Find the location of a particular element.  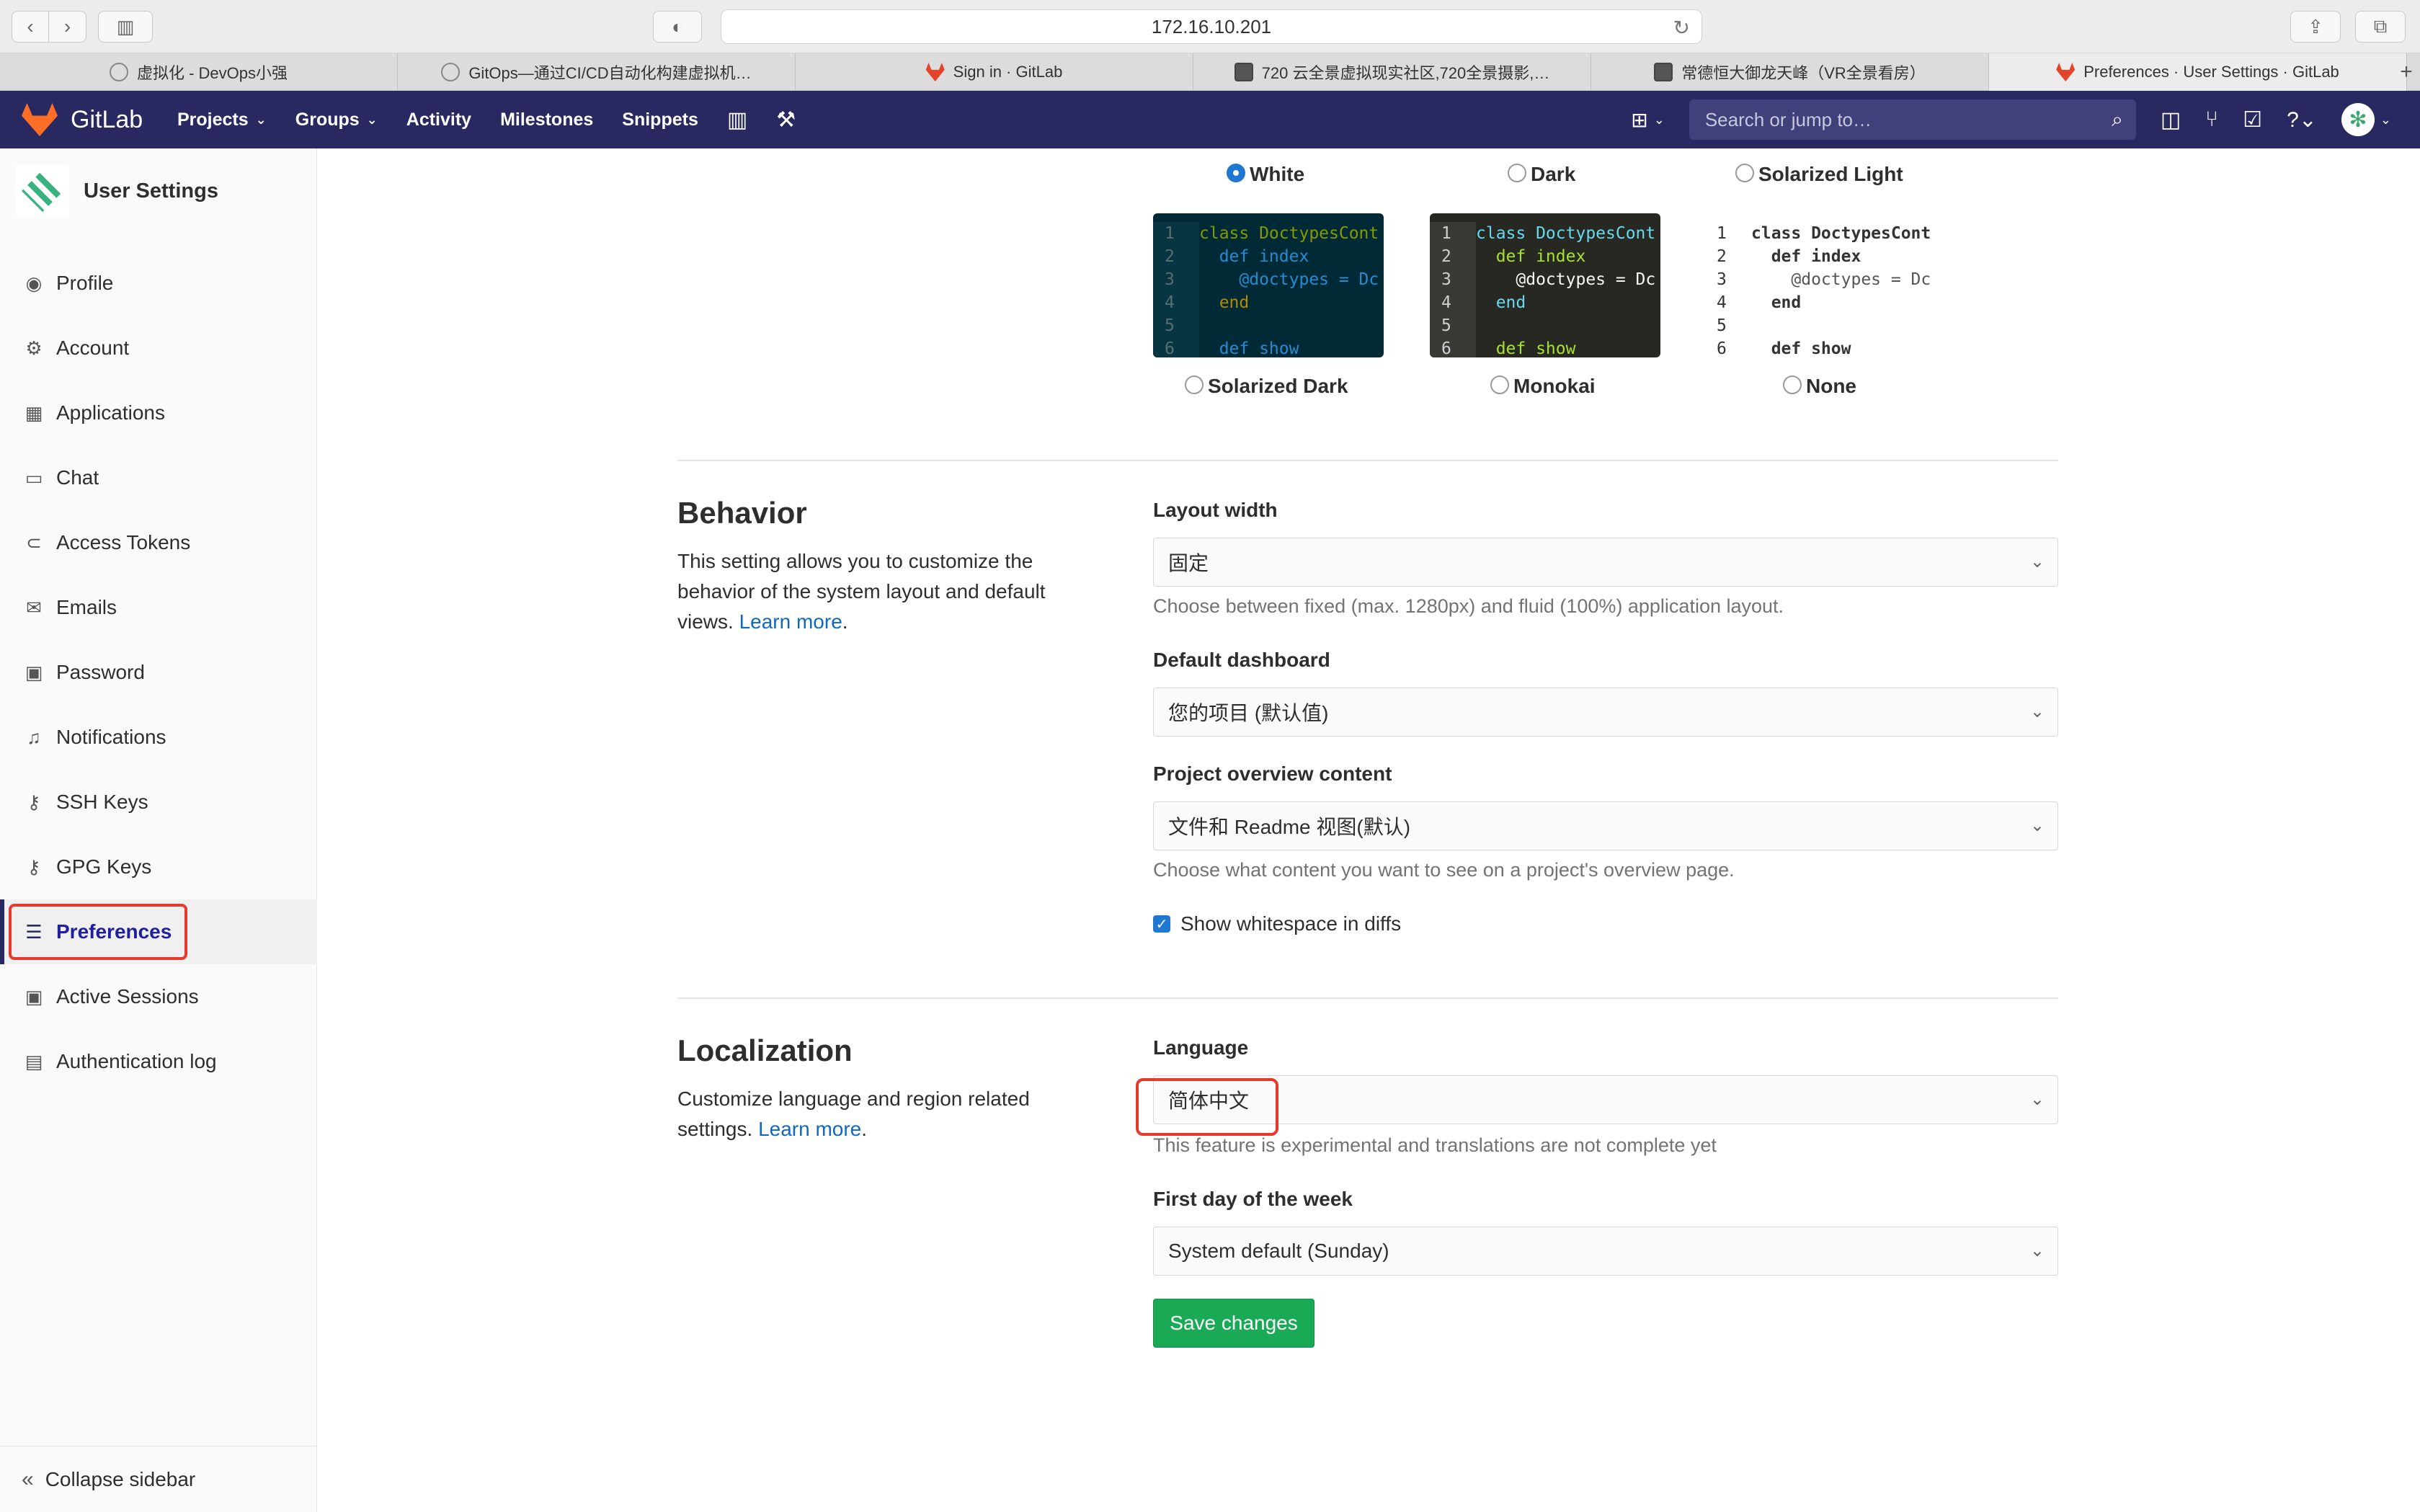

whitespace-checkbox-row: ✓ Show whitespace in diffs is located at coordinates (1277, 924).